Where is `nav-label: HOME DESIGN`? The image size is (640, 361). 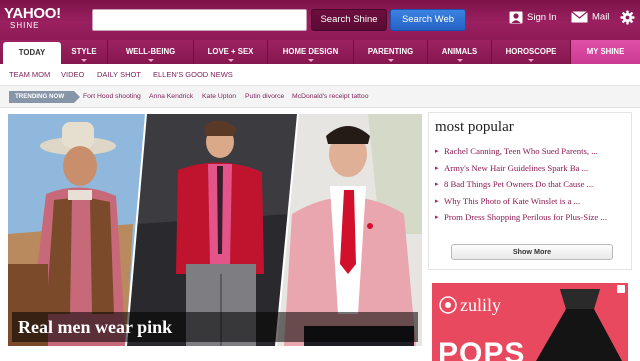 nav-label: HOME DESIGN is located at coordinates (310, 51).